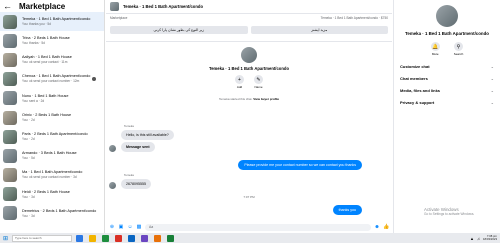 The height and width of the screenshot is (243, 500). What do you see at coordinates (118, 238) in the screenshot?
I see `chrome-icon` at bounding box center [118, 238].